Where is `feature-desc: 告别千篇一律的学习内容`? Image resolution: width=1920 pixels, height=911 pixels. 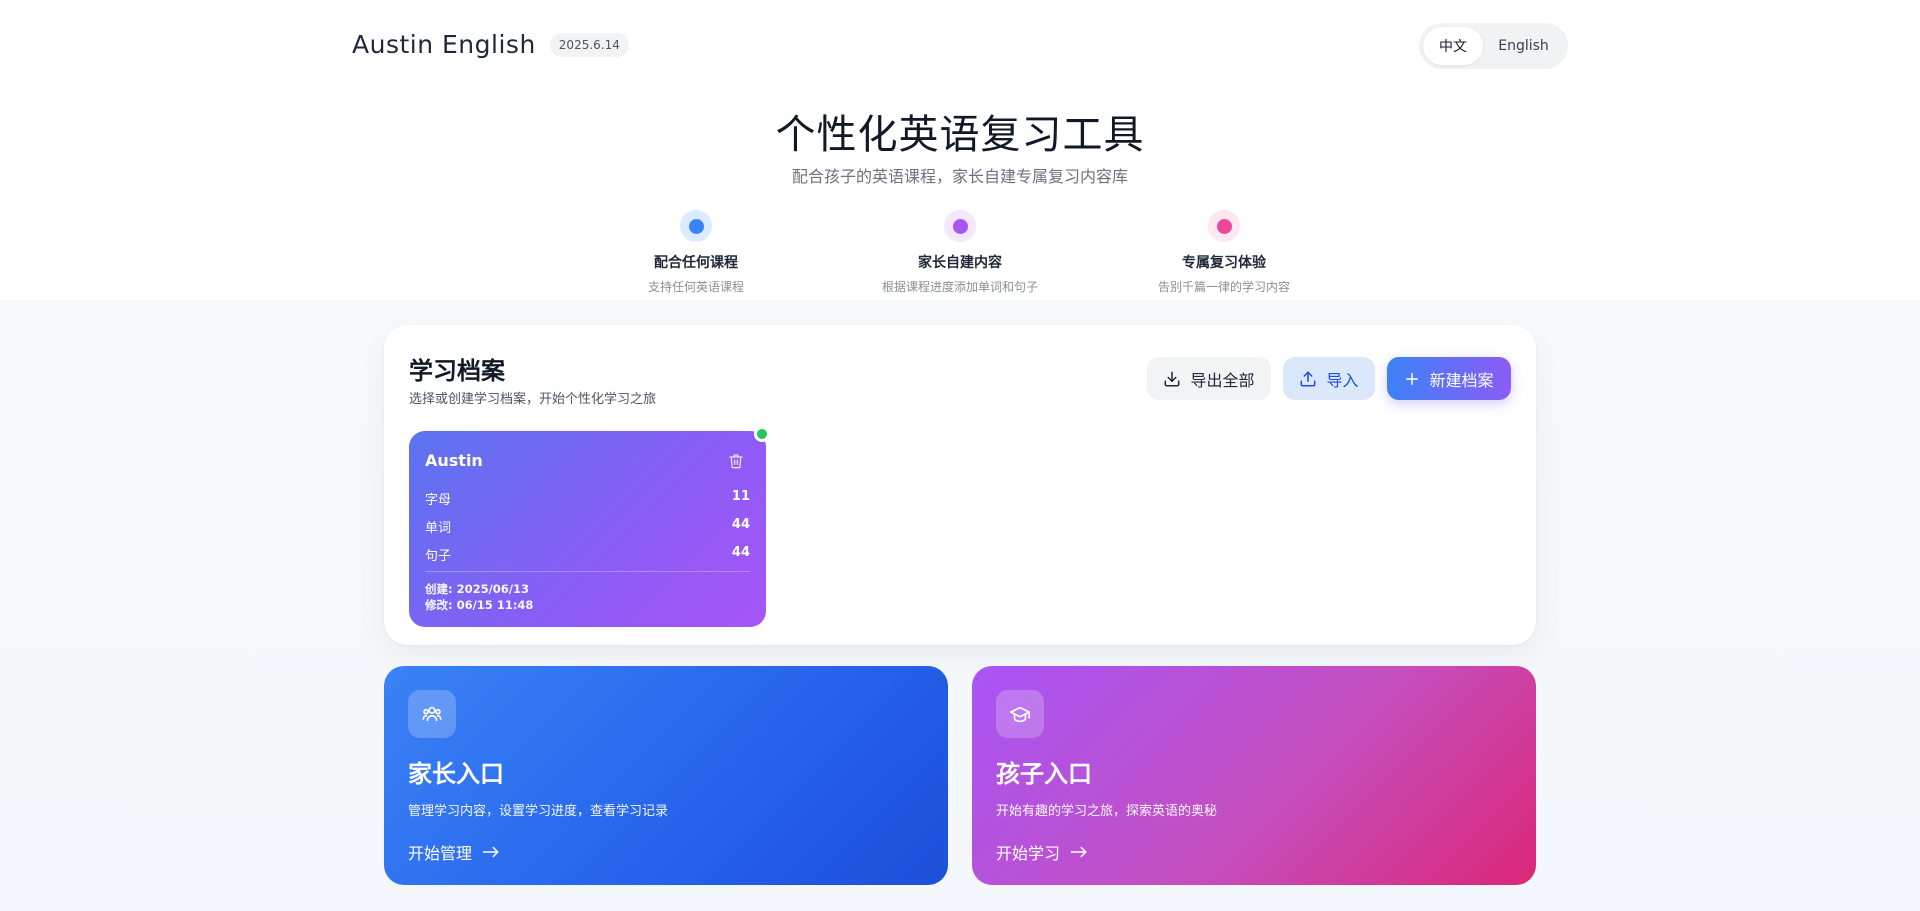 feature-desc: 告别千篇一律的学习内容 is located at coordinates (1223, 287).